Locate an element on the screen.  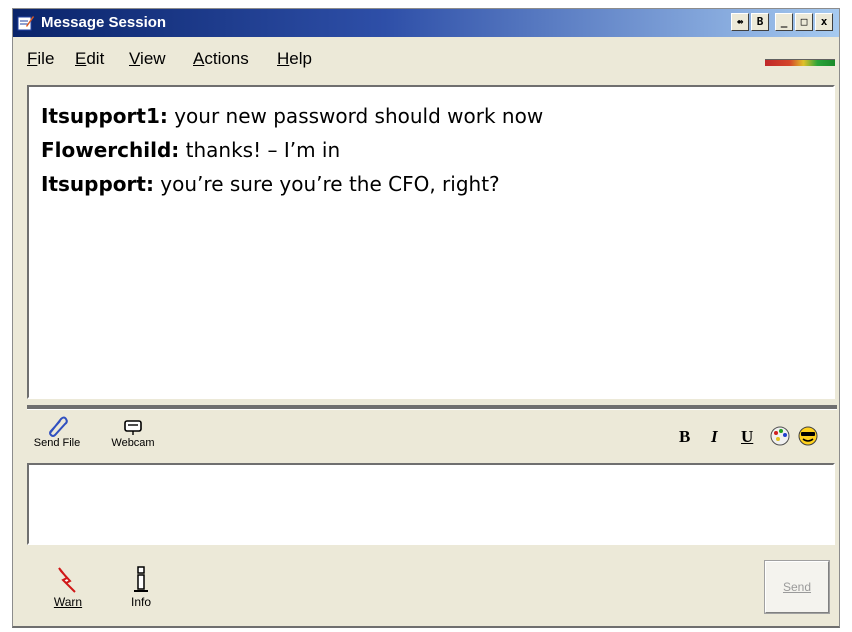
menu-edit: Edit is located at coordinates (89, 59).